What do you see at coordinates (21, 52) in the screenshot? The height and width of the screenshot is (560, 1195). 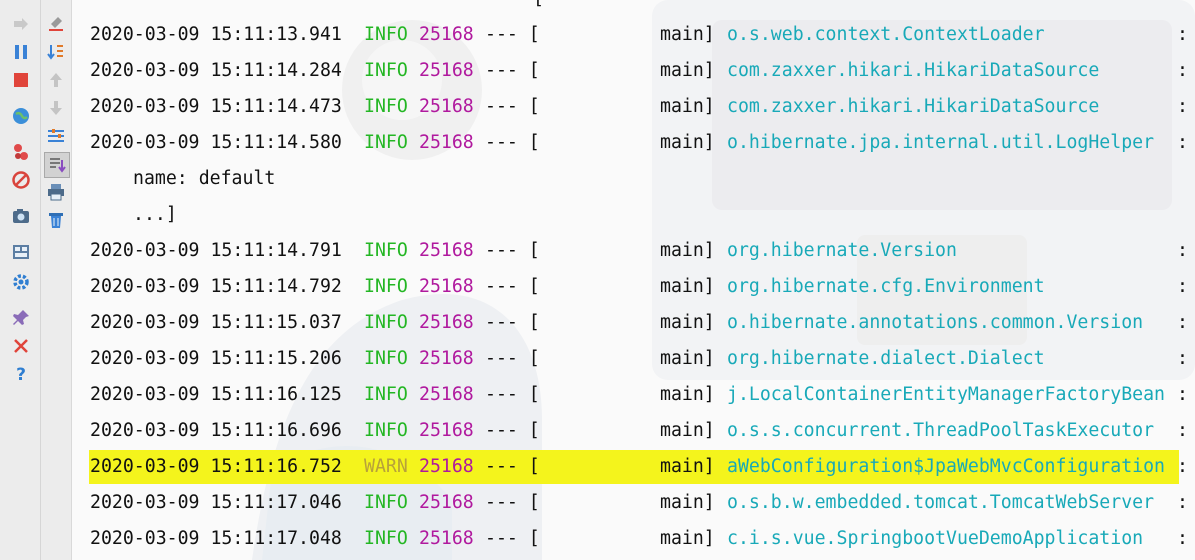 I see `pause-button` at bounding box center [21, 52].